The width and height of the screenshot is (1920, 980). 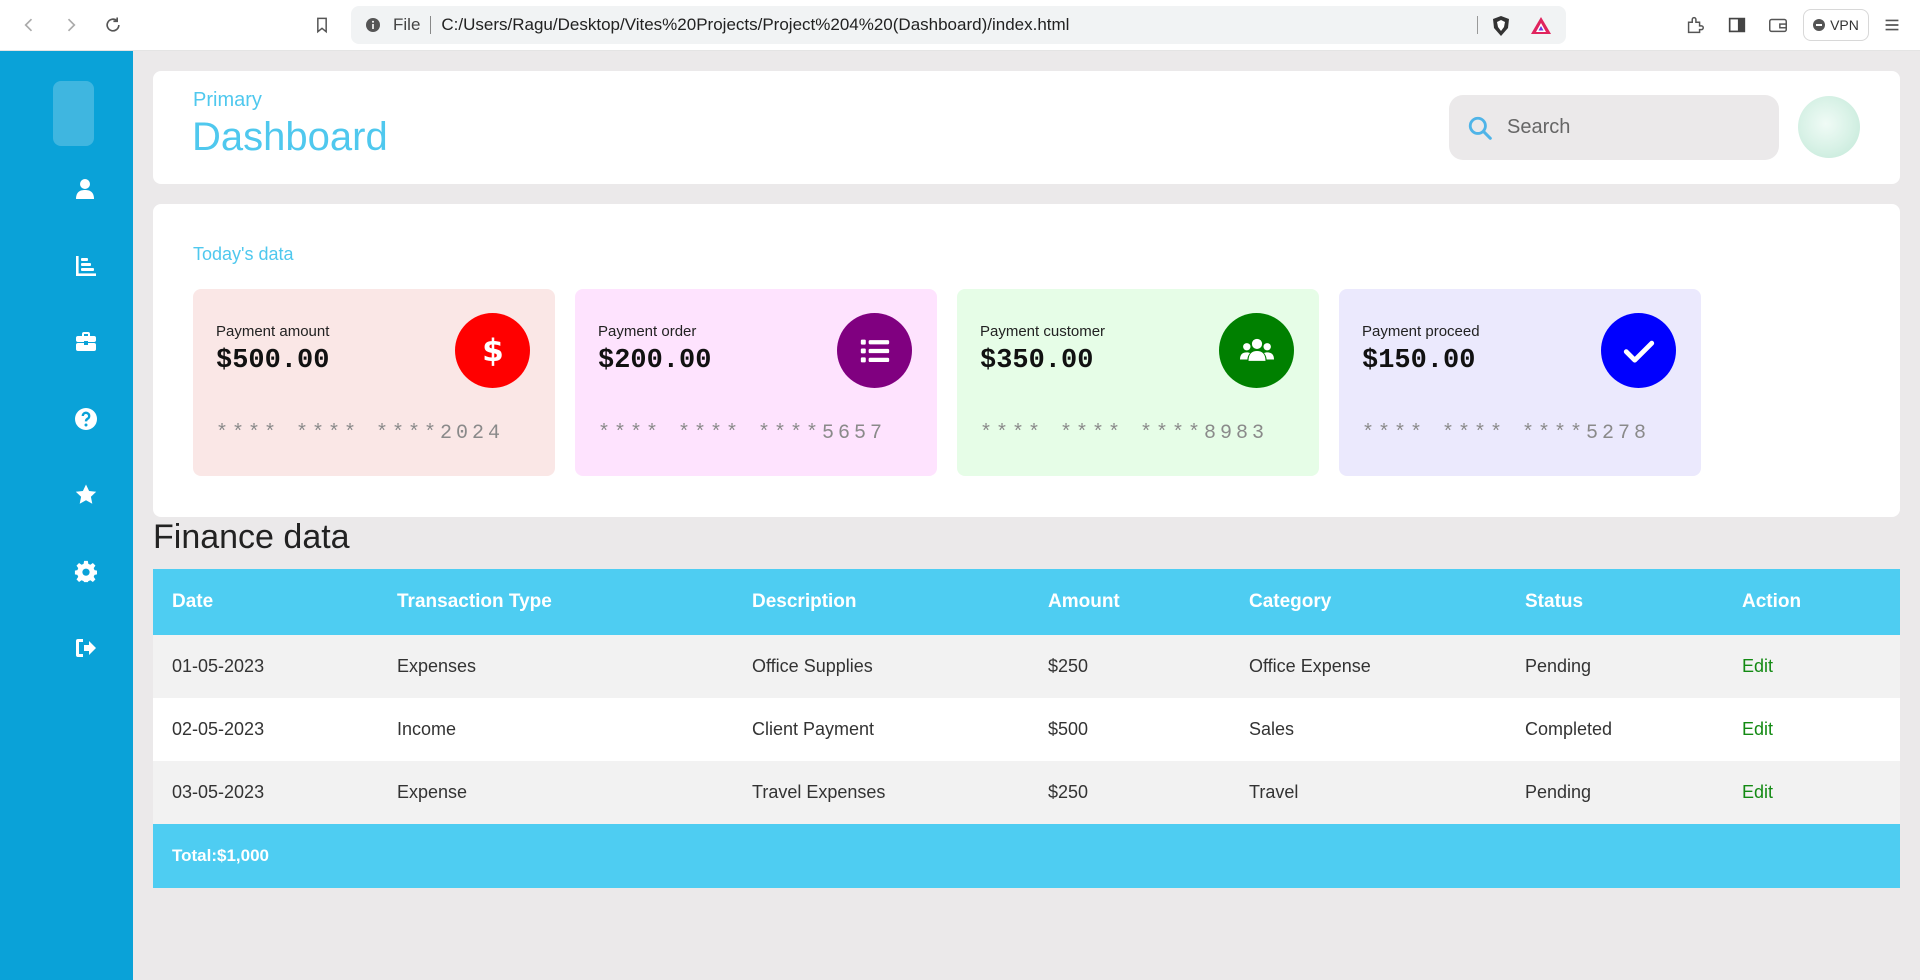 I want to click on dollar-icon: $, so click(x=492, y=350).